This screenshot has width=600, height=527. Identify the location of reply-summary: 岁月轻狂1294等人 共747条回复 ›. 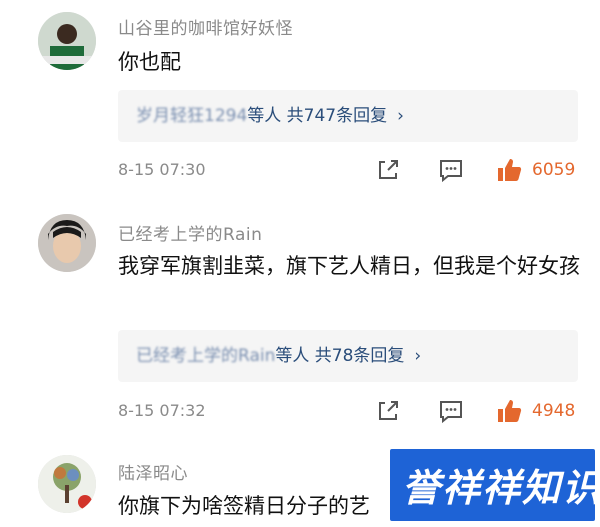
(348, 116).